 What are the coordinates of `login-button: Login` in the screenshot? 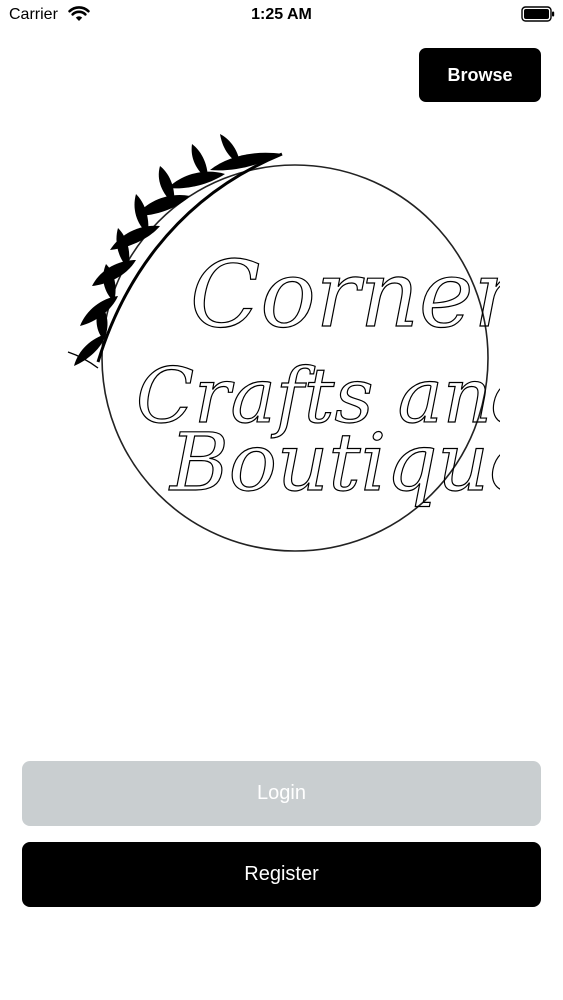 It's located at (281, 793).